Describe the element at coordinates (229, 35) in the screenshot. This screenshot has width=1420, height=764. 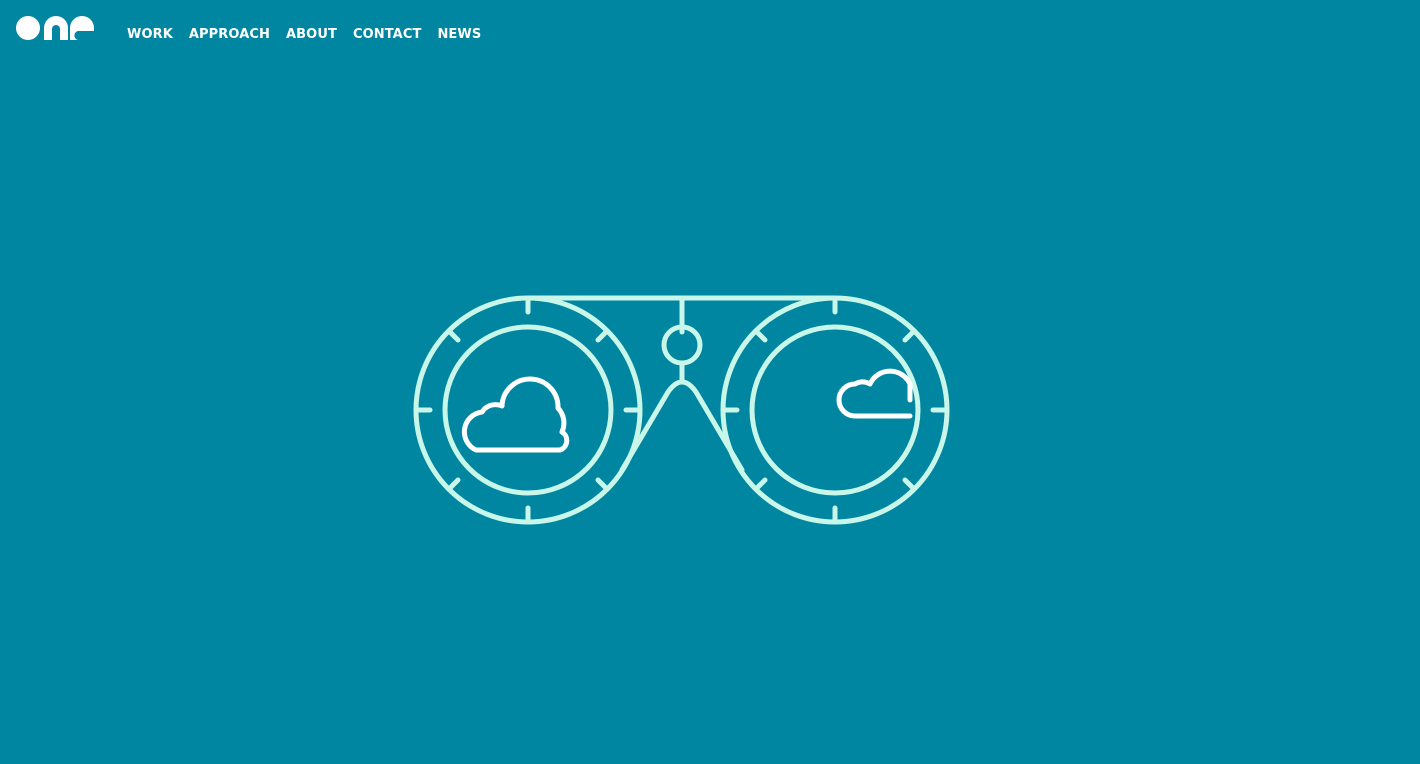
I see `nav-approach-link: APPROACH` at that location.